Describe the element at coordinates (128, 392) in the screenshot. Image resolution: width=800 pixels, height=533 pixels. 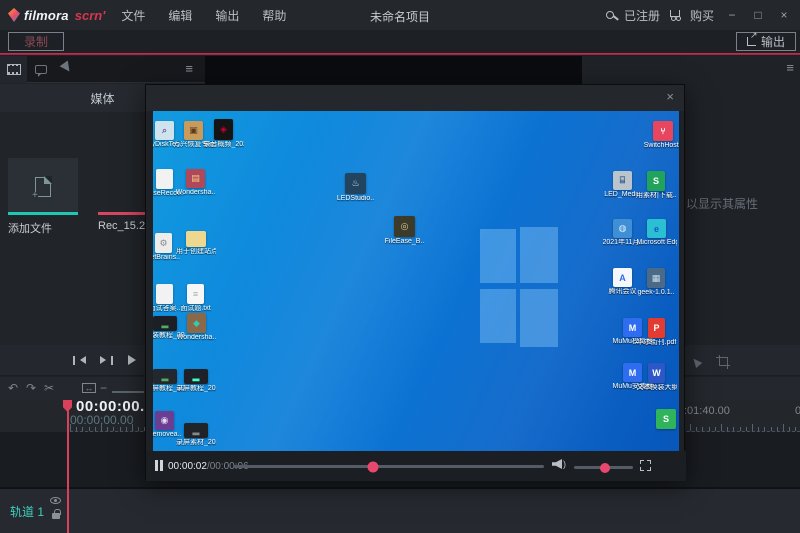
I see `timeline-zoom-slider` at that location.